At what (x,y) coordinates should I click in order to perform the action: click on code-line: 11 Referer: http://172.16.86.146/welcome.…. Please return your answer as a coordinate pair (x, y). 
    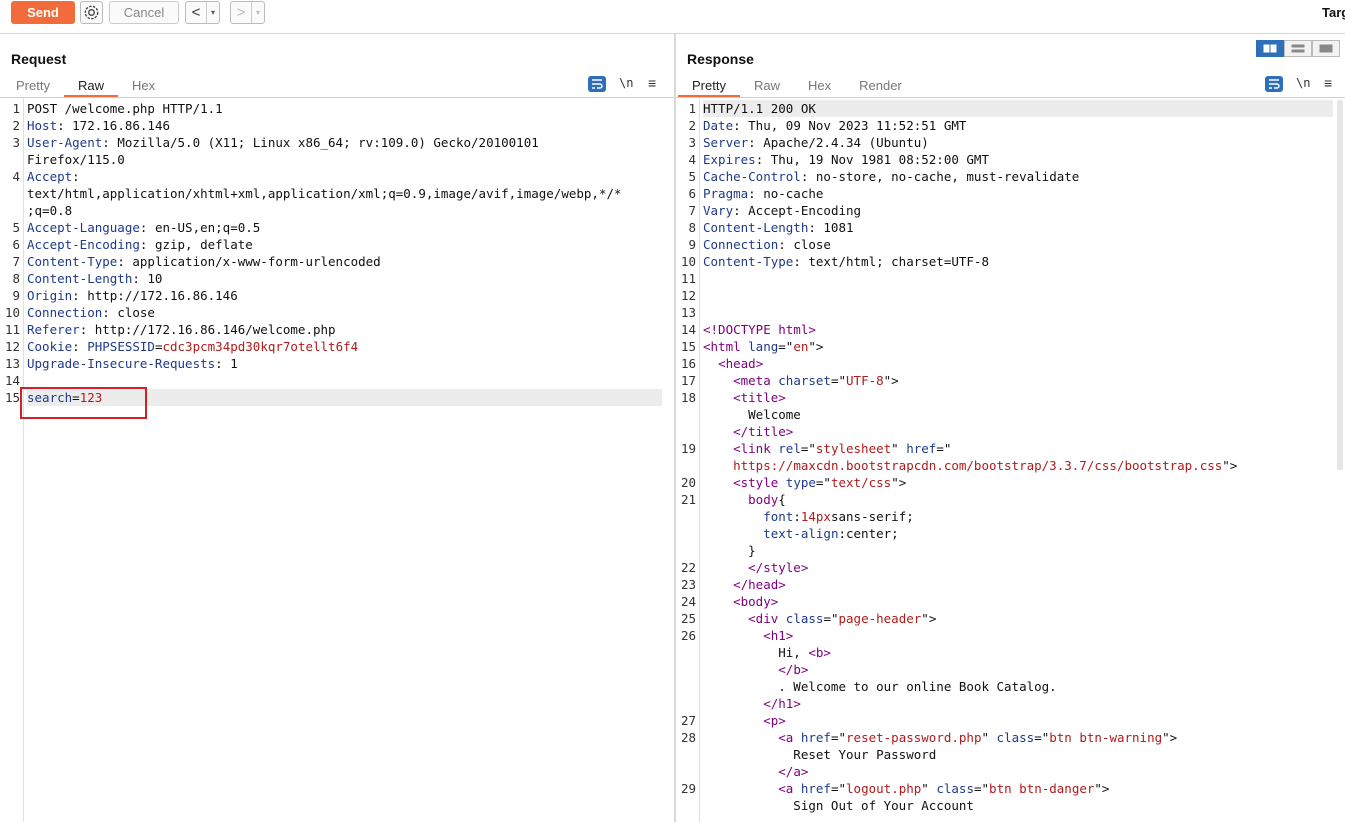
    Looking at the image, I should click on (337, 329).